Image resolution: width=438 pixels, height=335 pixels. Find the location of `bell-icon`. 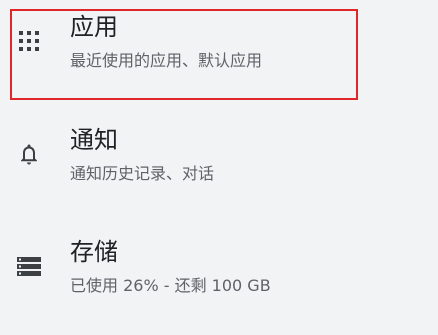

bell-icon is located at coordinates (29, 154).